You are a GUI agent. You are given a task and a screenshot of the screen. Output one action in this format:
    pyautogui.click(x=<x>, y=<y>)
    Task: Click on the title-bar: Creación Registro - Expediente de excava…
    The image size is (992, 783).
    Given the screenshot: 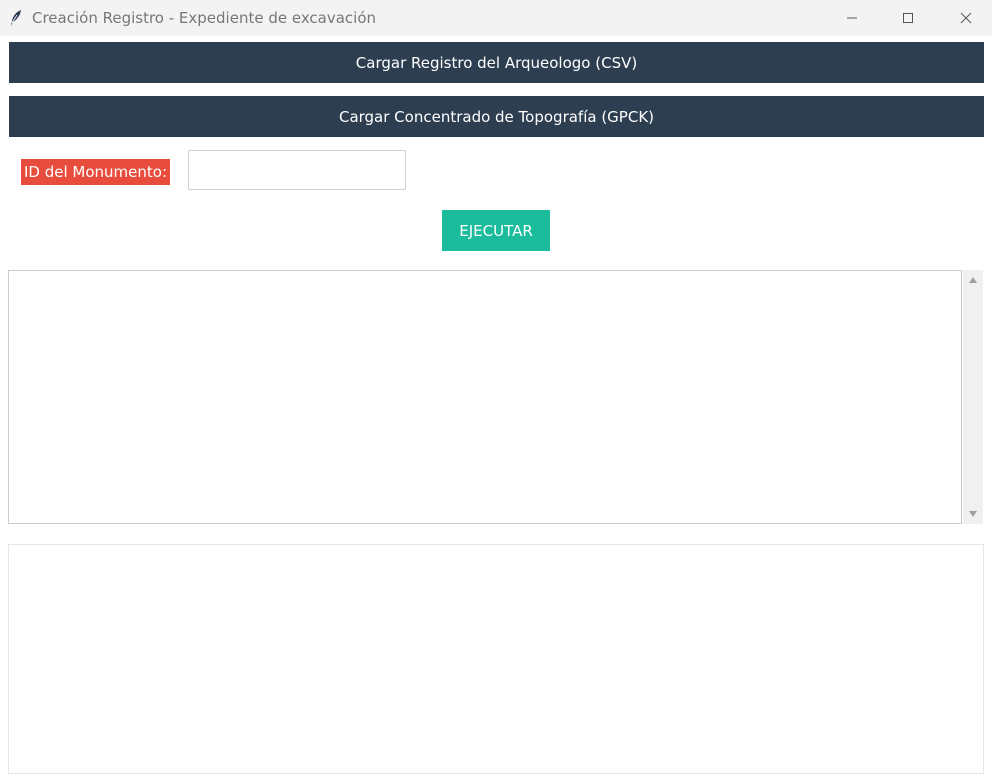 What is the action you would take?
    pyautogui.click(x=496, y=18)
    